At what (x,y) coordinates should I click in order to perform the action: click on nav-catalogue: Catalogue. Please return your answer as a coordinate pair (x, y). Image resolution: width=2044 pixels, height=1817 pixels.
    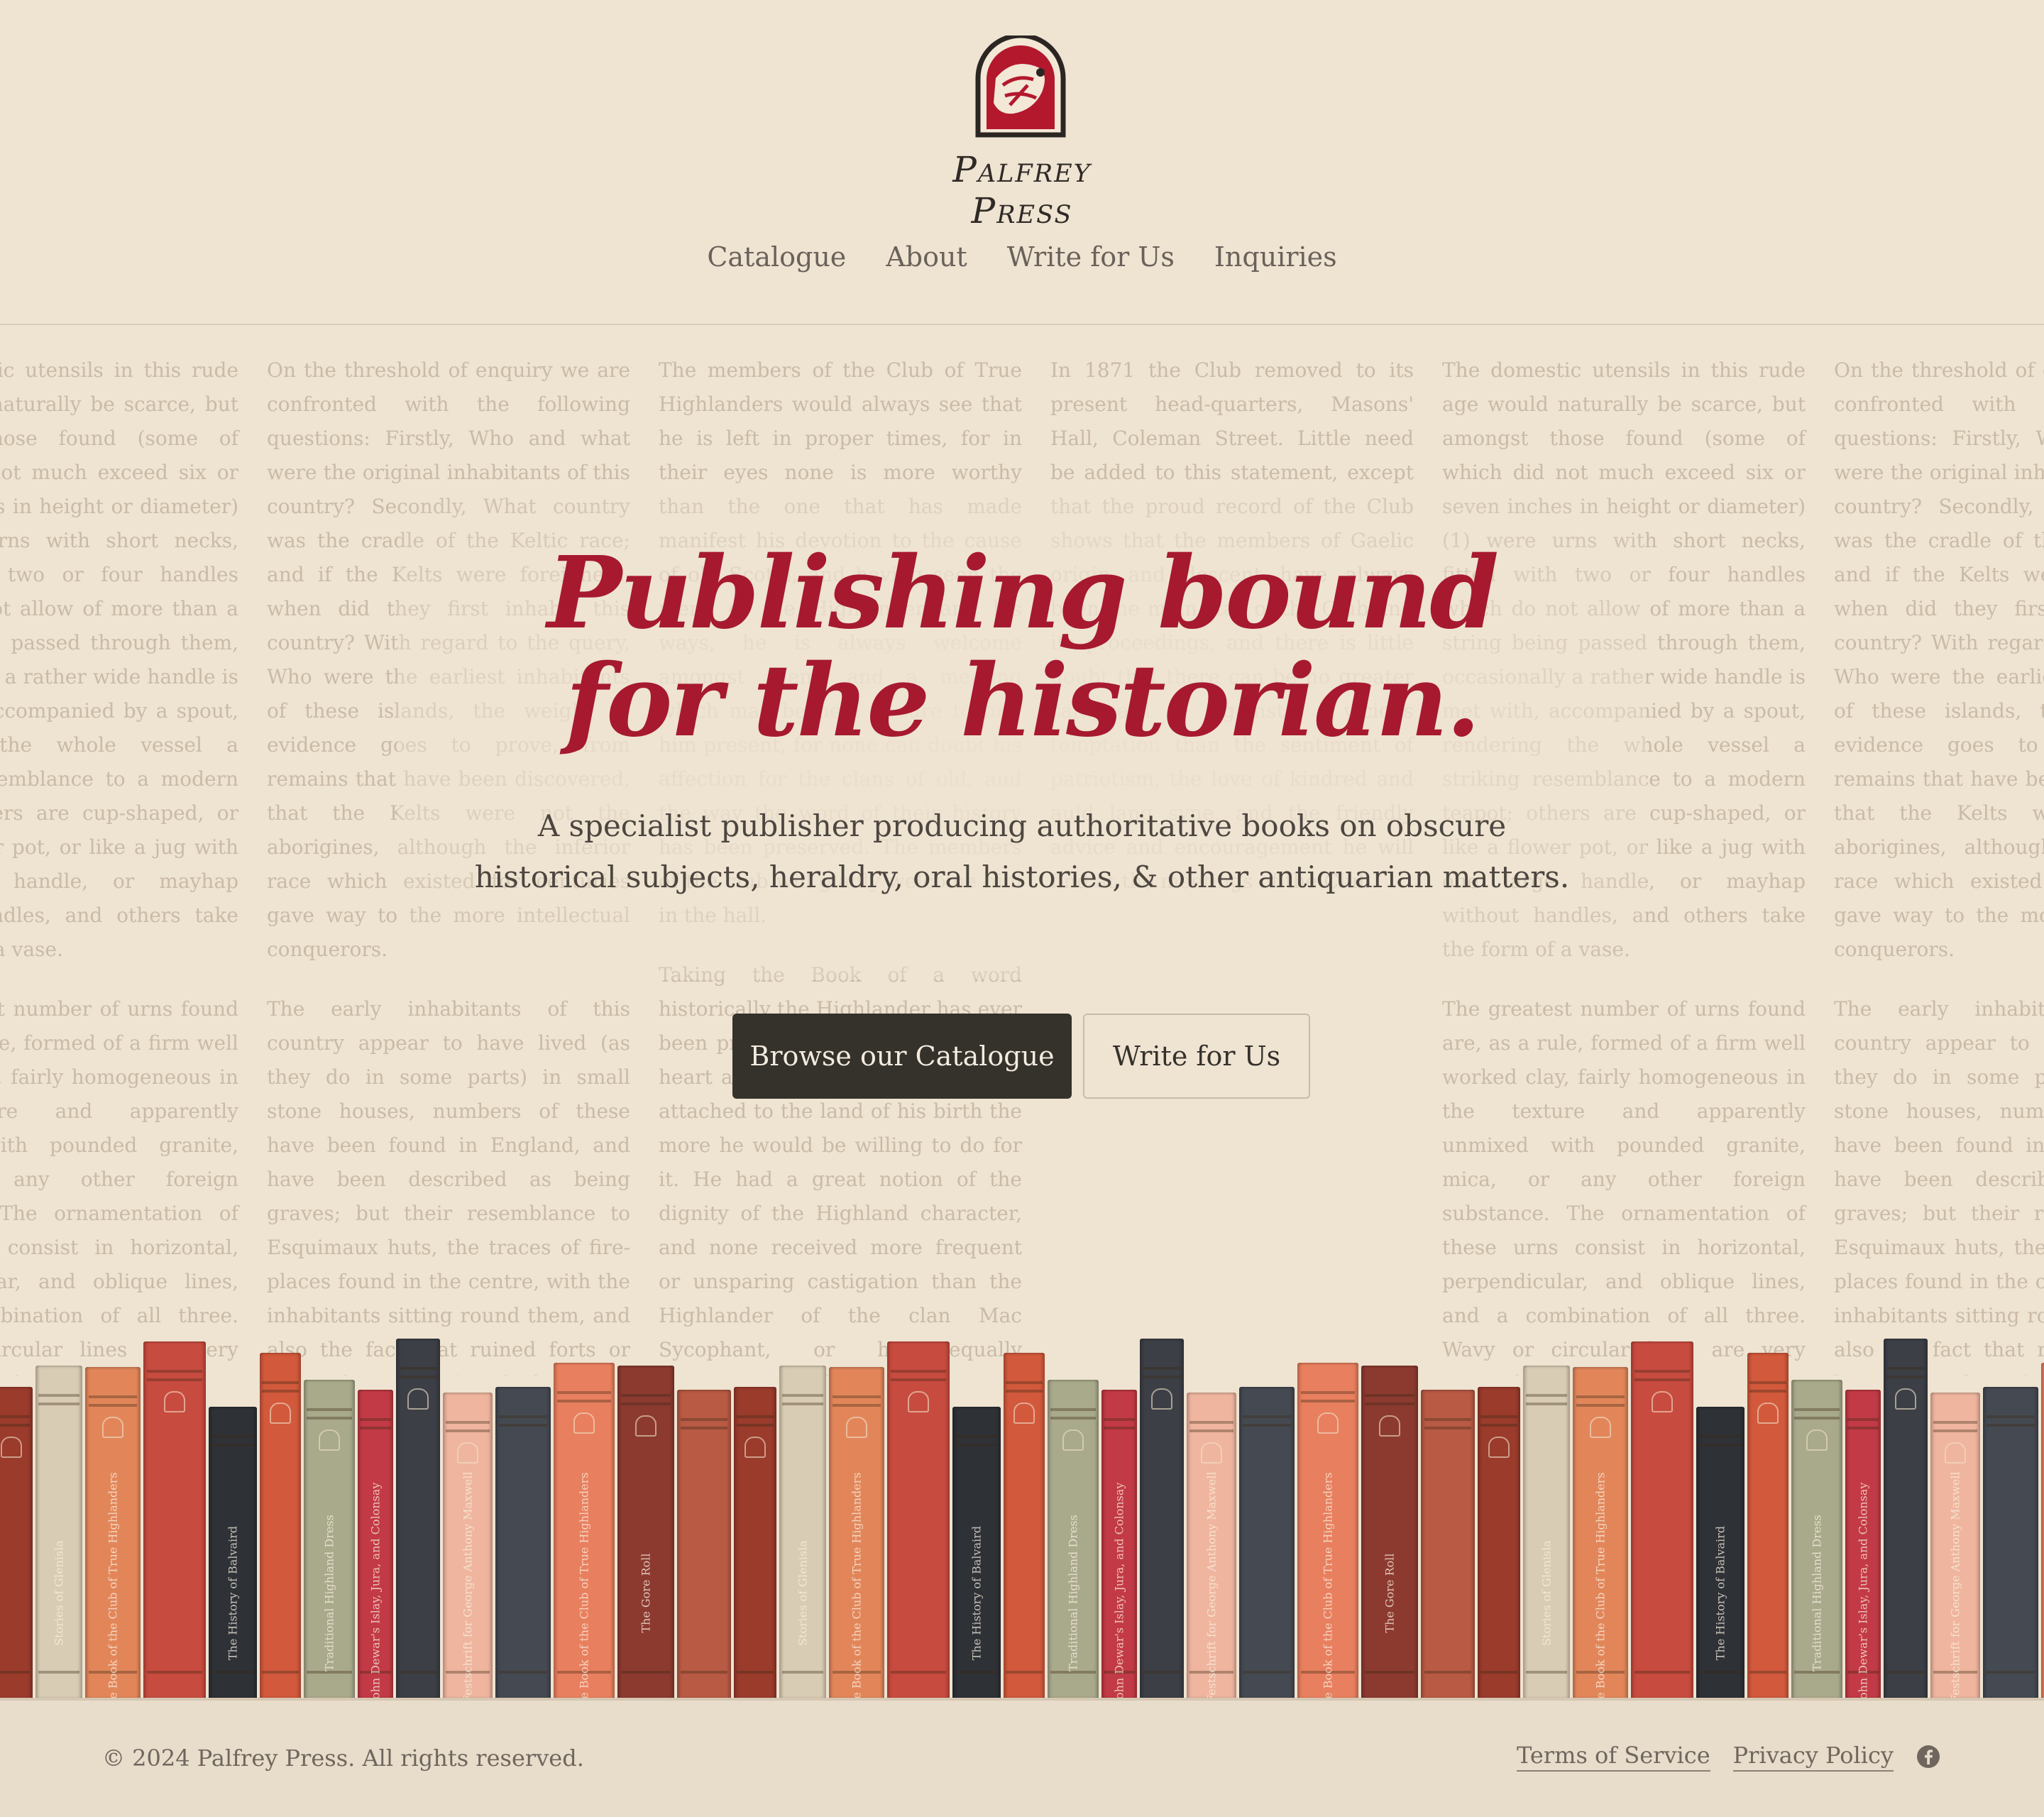
    Looking at the image, I should click on (776, 257).